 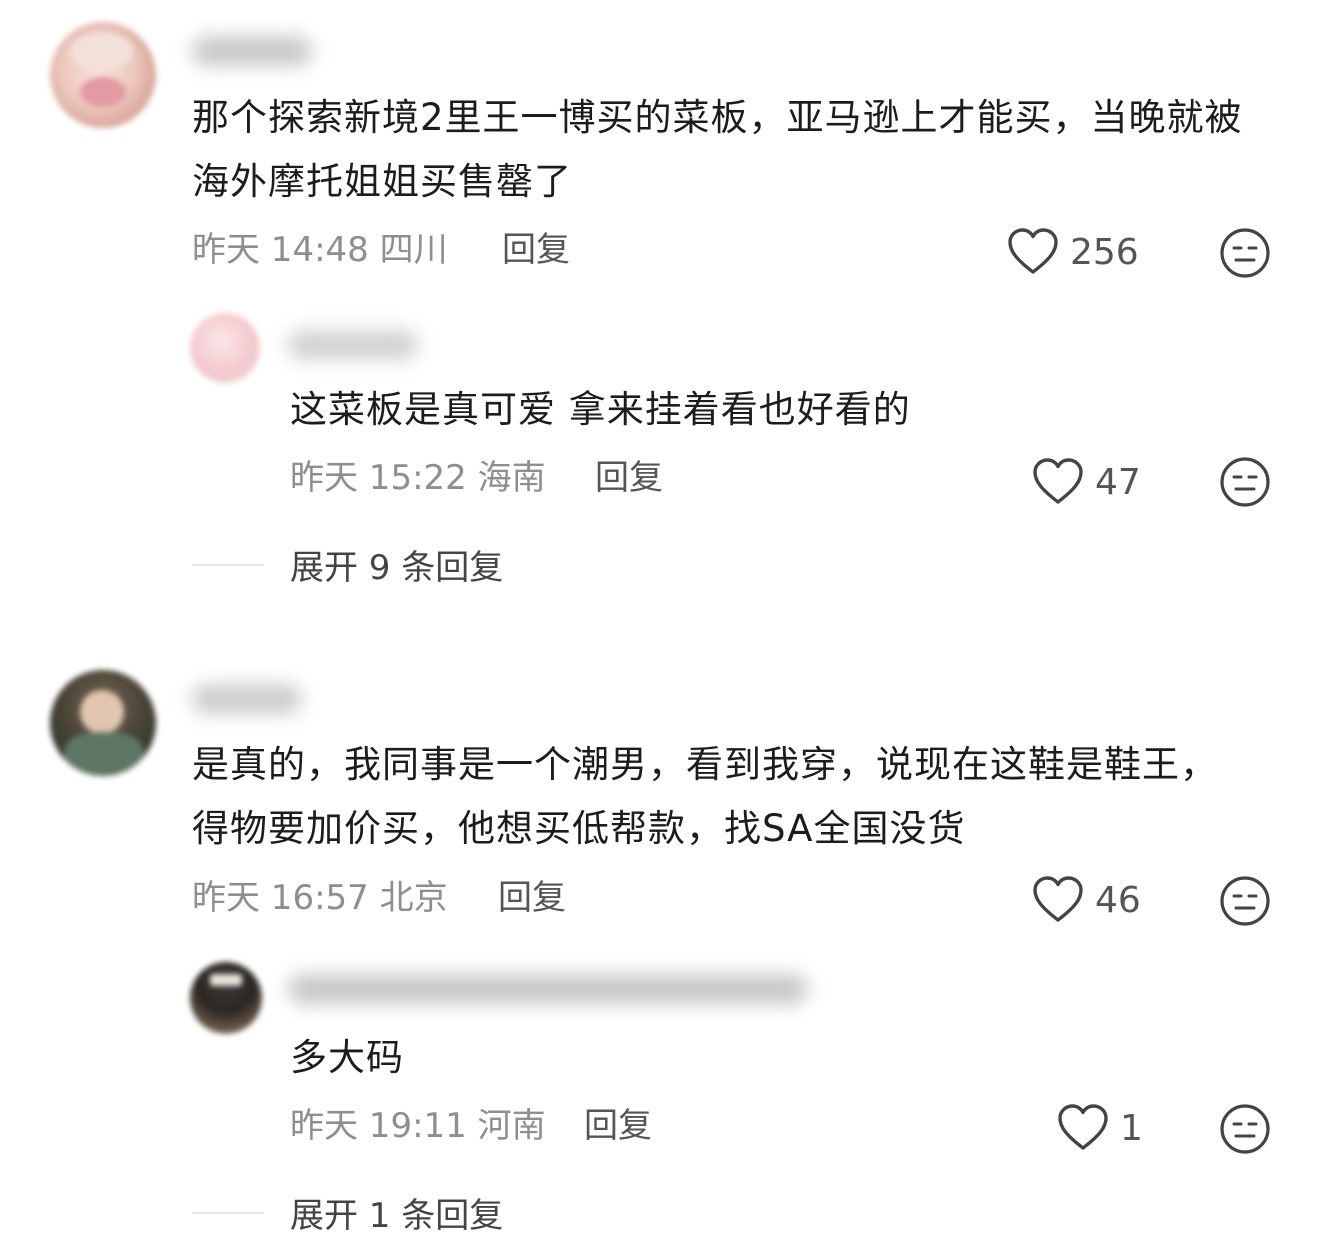 I want to click on comment-text: 那个探索新境2里王一博买的菜板，亚马逊上才能买，当晚就被海外摩托姐姐买售罄了, so click(x=717, y=149).